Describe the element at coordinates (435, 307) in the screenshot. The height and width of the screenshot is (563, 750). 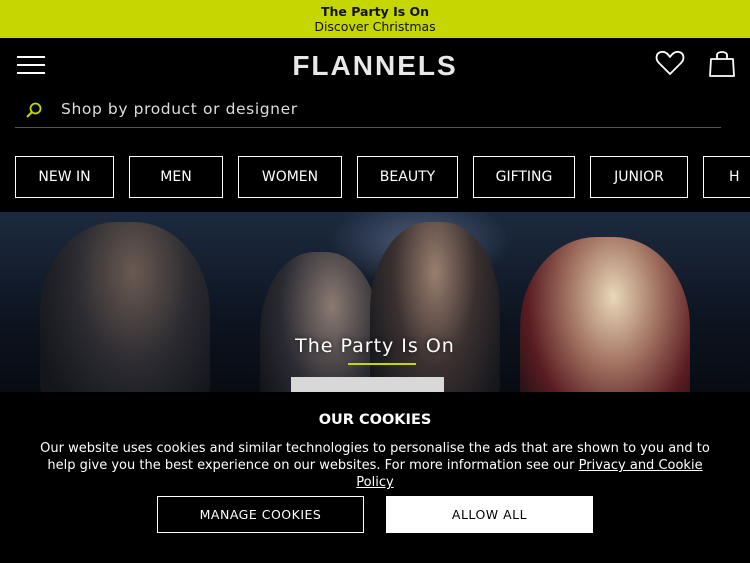
I see `hero-figure-center` at that location.